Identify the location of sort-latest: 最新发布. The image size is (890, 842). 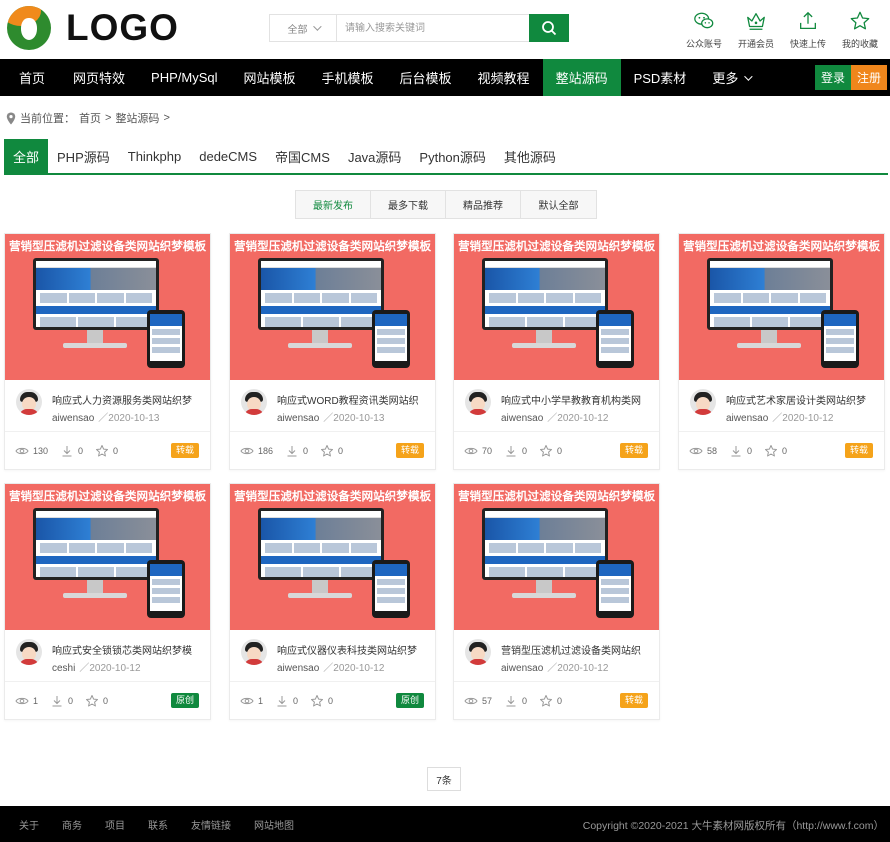
(333, 204).